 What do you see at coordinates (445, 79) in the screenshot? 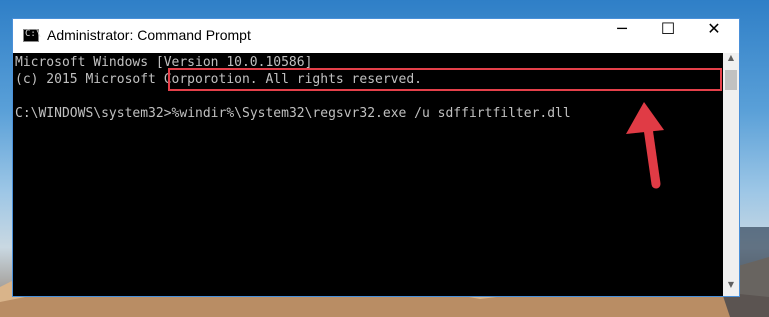
I see `command-highlight-box` at bounding box center [445, 79].